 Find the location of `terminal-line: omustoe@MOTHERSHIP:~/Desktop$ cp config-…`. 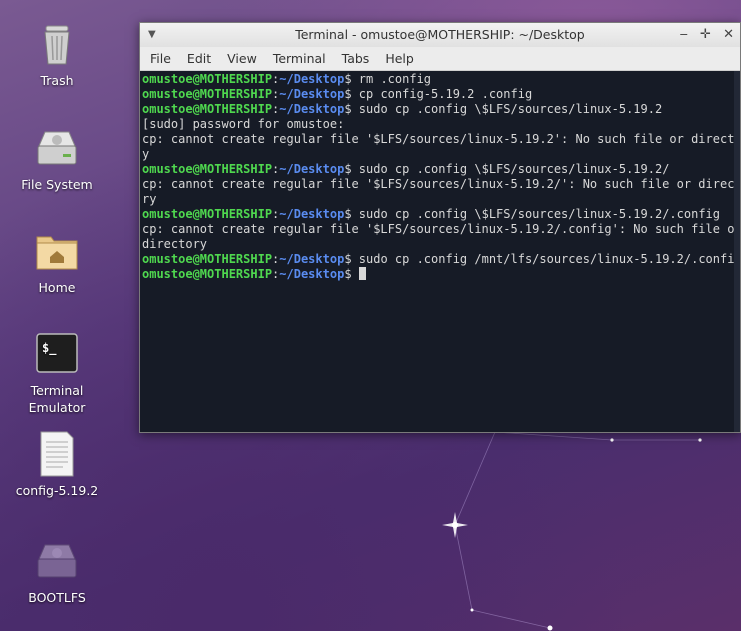

terminal-line: omustoe@MOTHERSHIP:~/Desktop$ cp config-… is located at coordinates (337, 94).